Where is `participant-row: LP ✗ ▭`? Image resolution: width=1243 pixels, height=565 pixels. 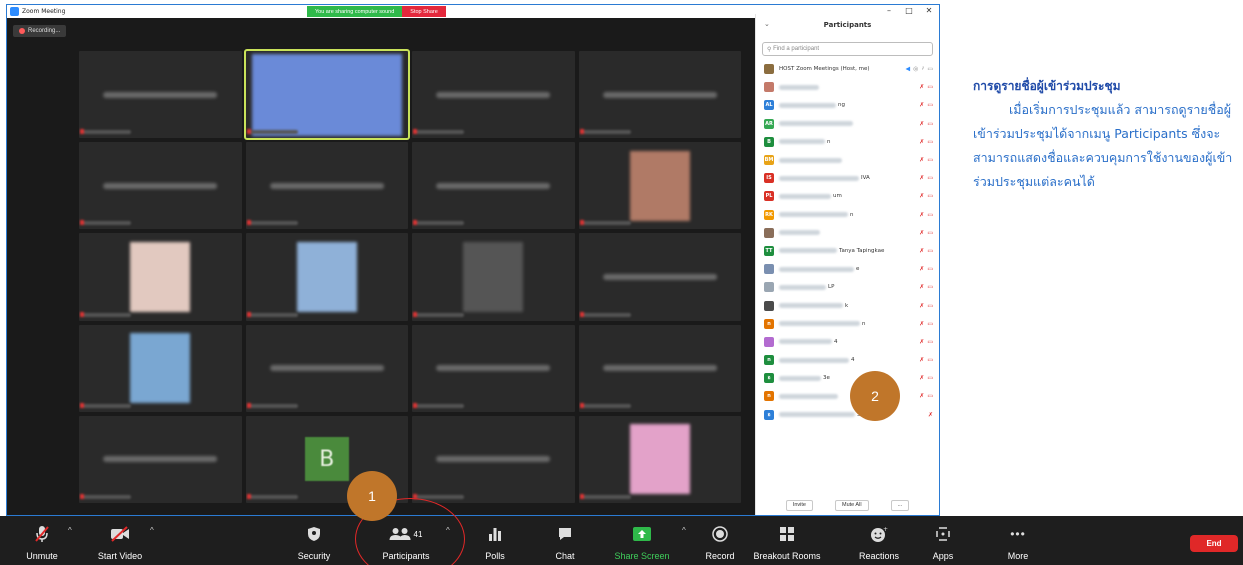 participant-row: LP ✗ ▭ is located at coordinates (847, 287).